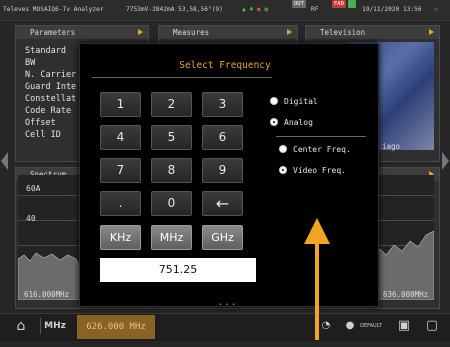  What do you see at coordinates (21, 326) in the screenshot?
I see `home-icon: ⌂` at bounding box center [21, 326].